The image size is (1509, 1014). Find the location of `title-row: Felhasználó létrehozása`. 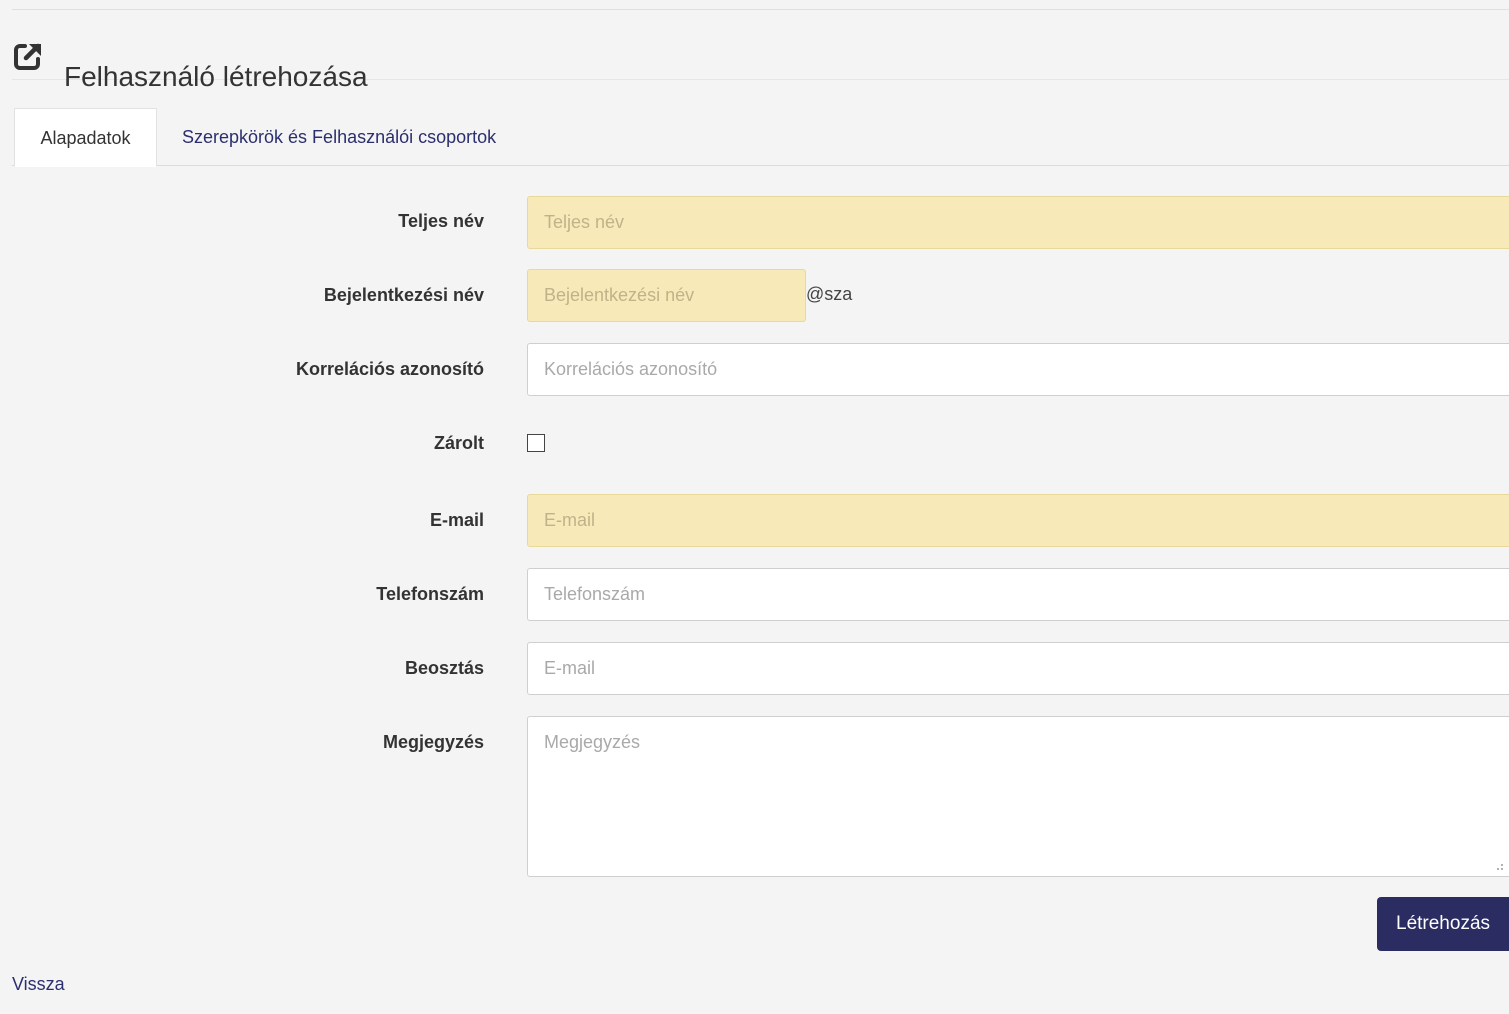

title-row: Felhasználó létrehozása is located at coordinates (760, 64).